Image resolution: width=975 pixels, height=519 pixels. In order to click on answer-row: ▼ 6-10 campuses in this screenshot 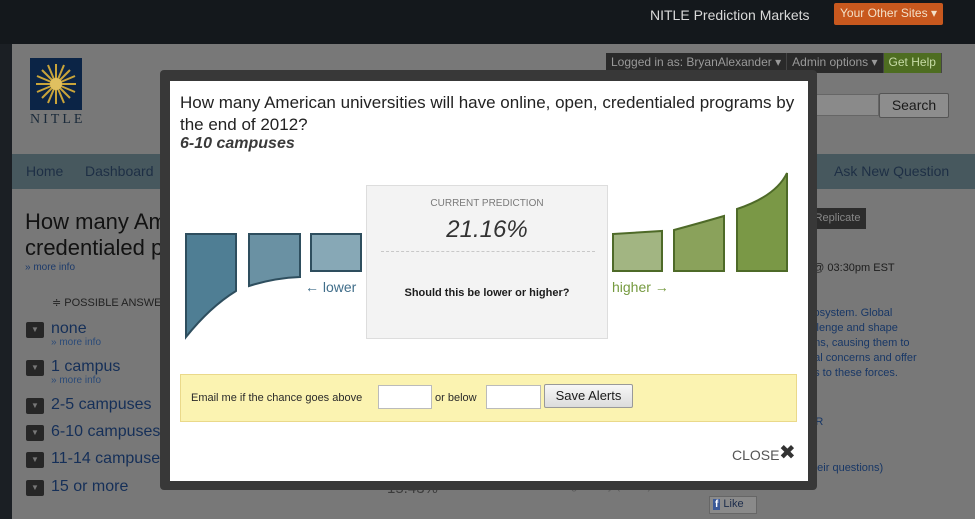, I will do `click(93, 432)`.